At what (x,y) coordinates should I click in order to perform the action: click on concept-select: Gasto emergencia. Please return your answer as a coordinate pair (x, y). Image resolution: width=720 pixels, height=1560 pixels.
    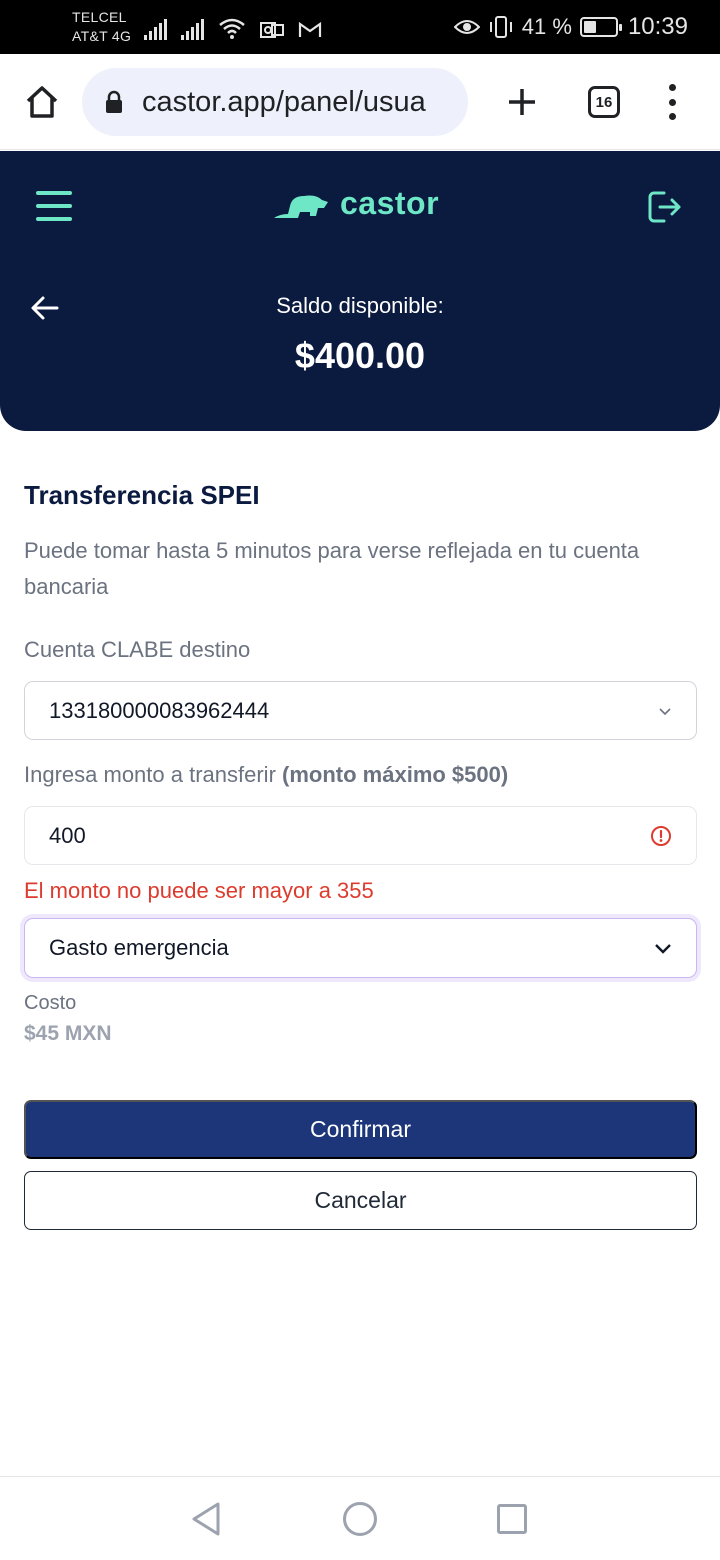
    Looking at the image, I should click on (360, 948).